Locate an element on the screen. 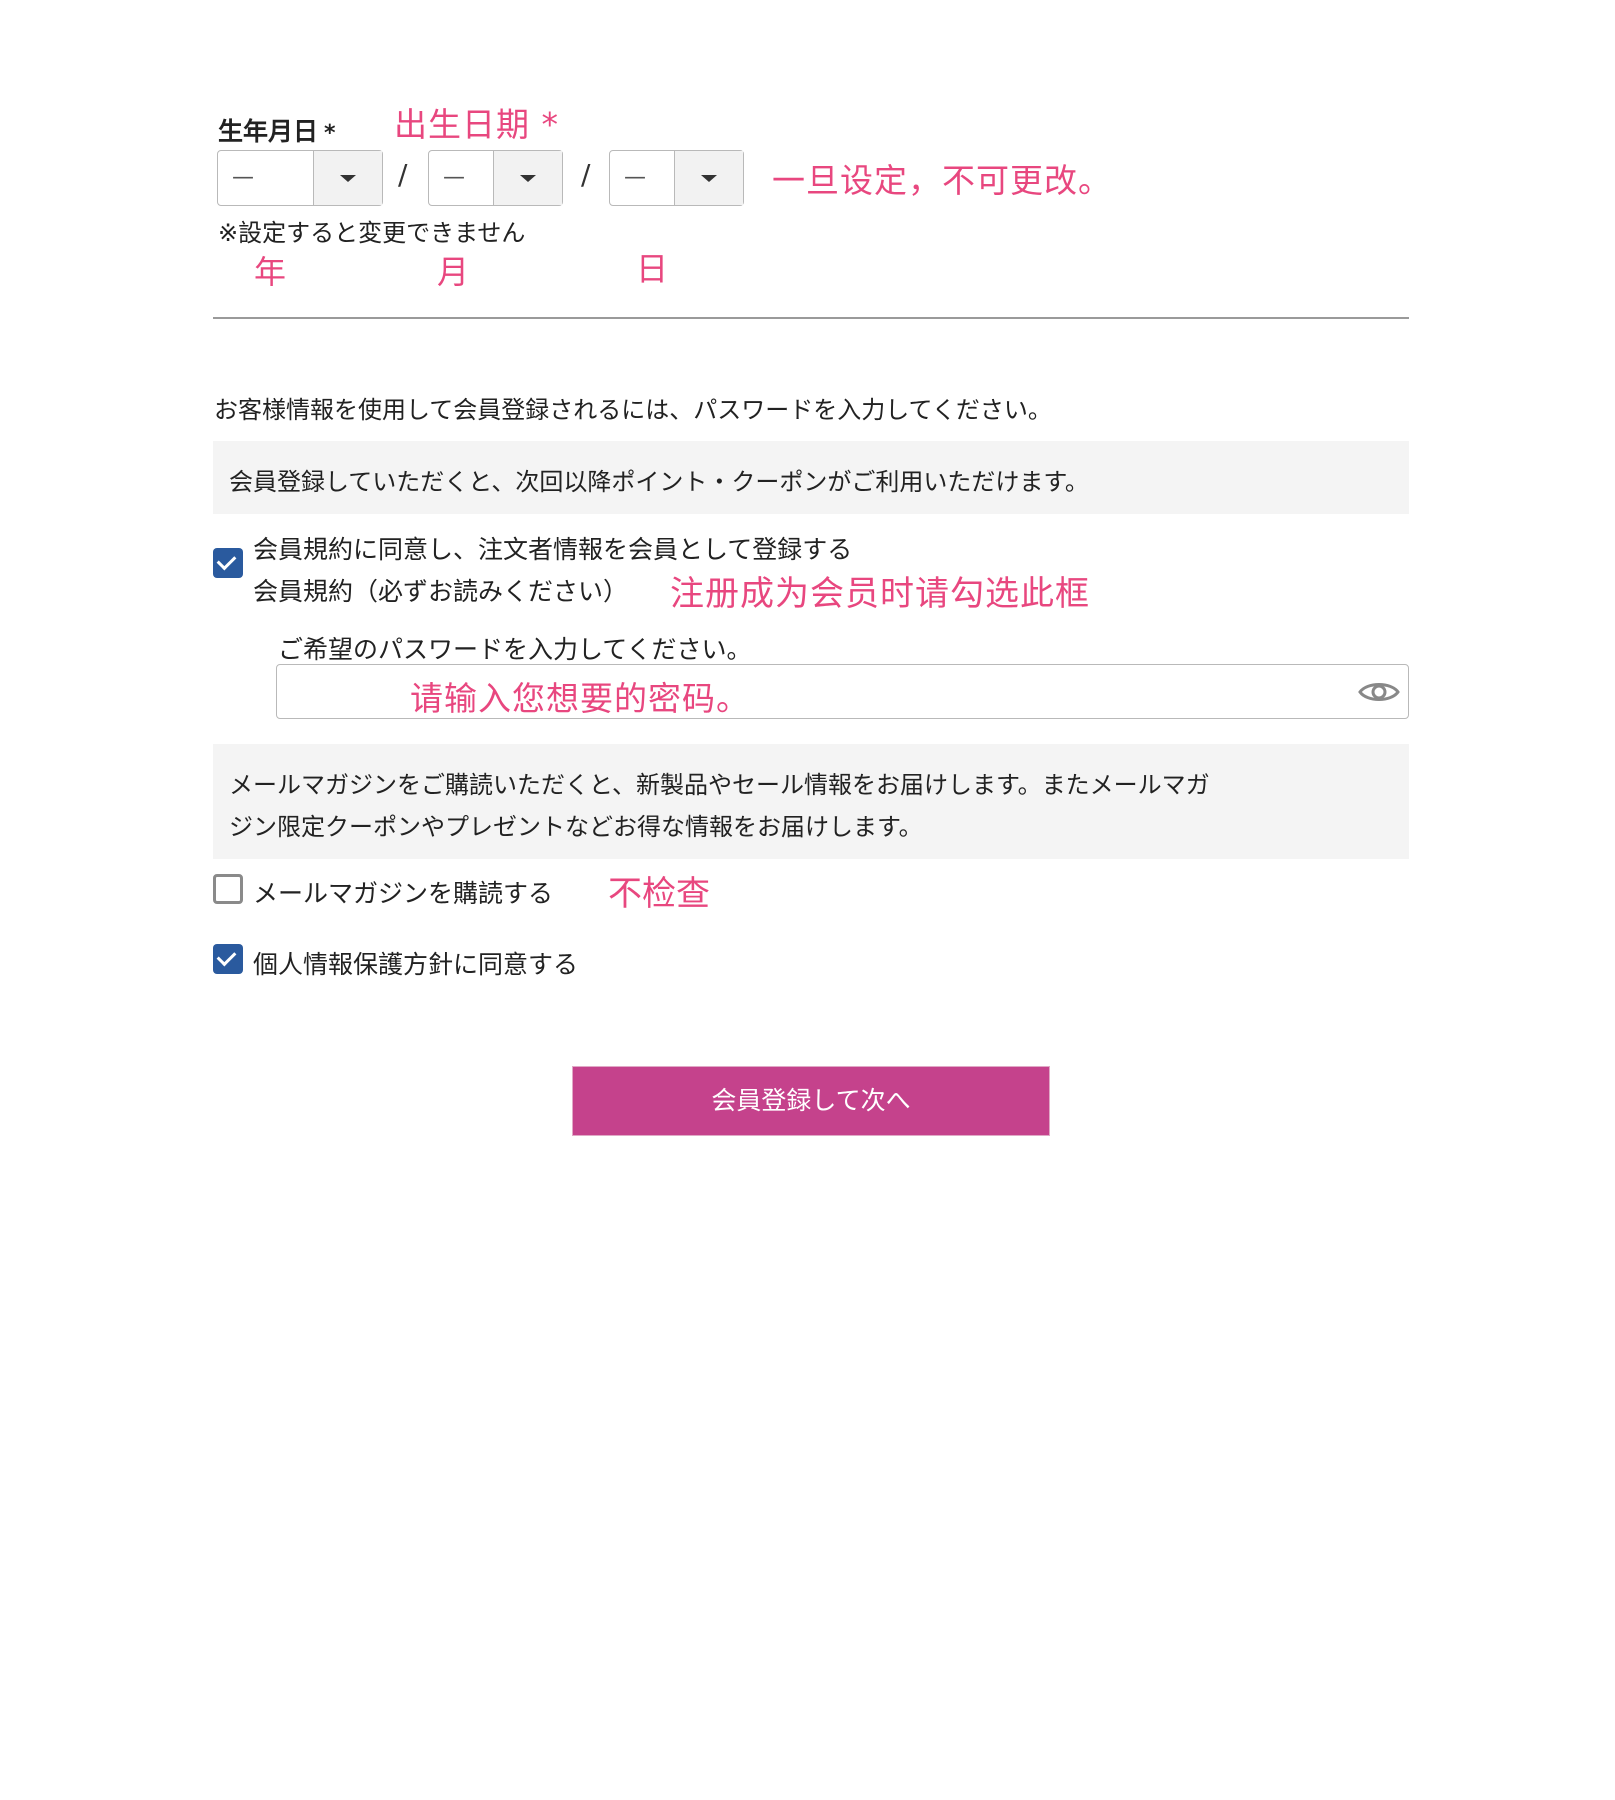 Image resolution: width=1615 pixels, height=1800 pixels. year-select-value: — is located at coordinates (243, 177).